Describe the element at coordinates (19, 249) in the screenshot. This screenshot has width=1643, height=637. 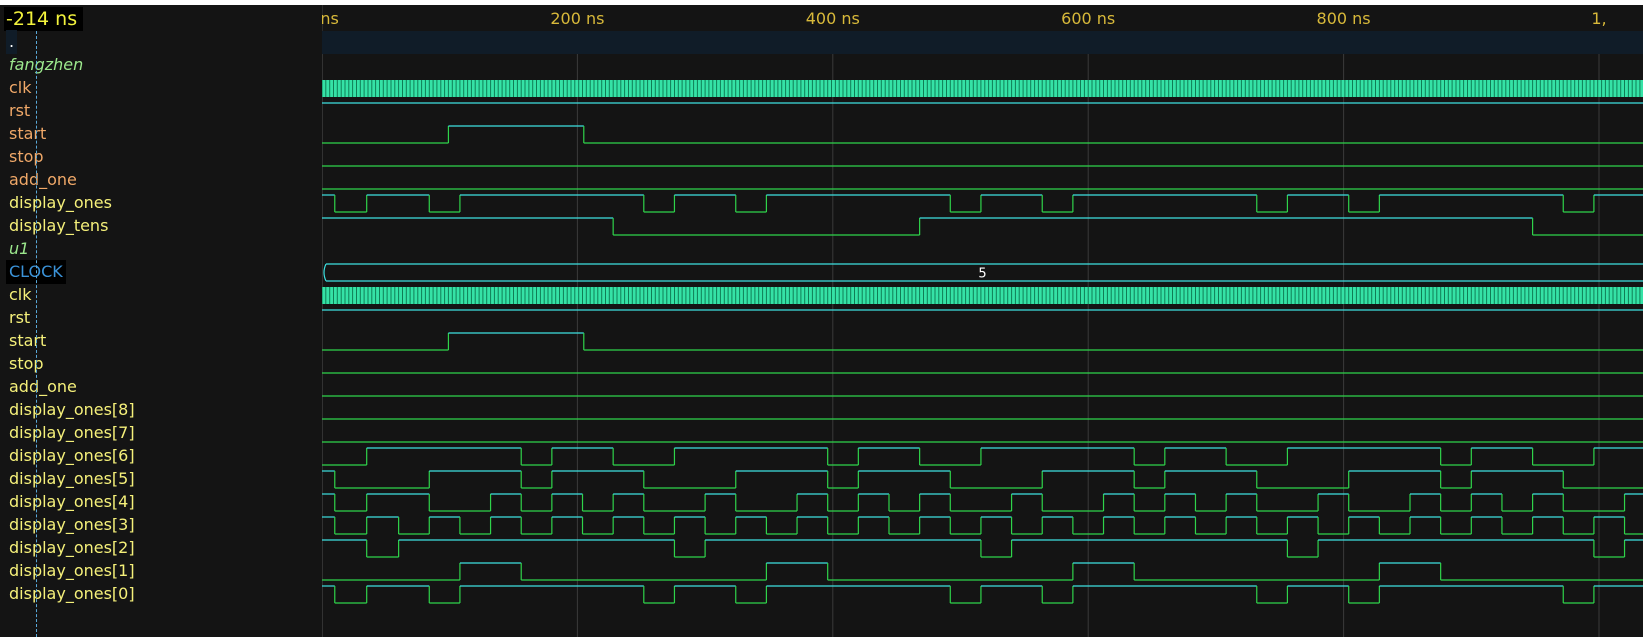
I see `scope-u1: u1` at that location.